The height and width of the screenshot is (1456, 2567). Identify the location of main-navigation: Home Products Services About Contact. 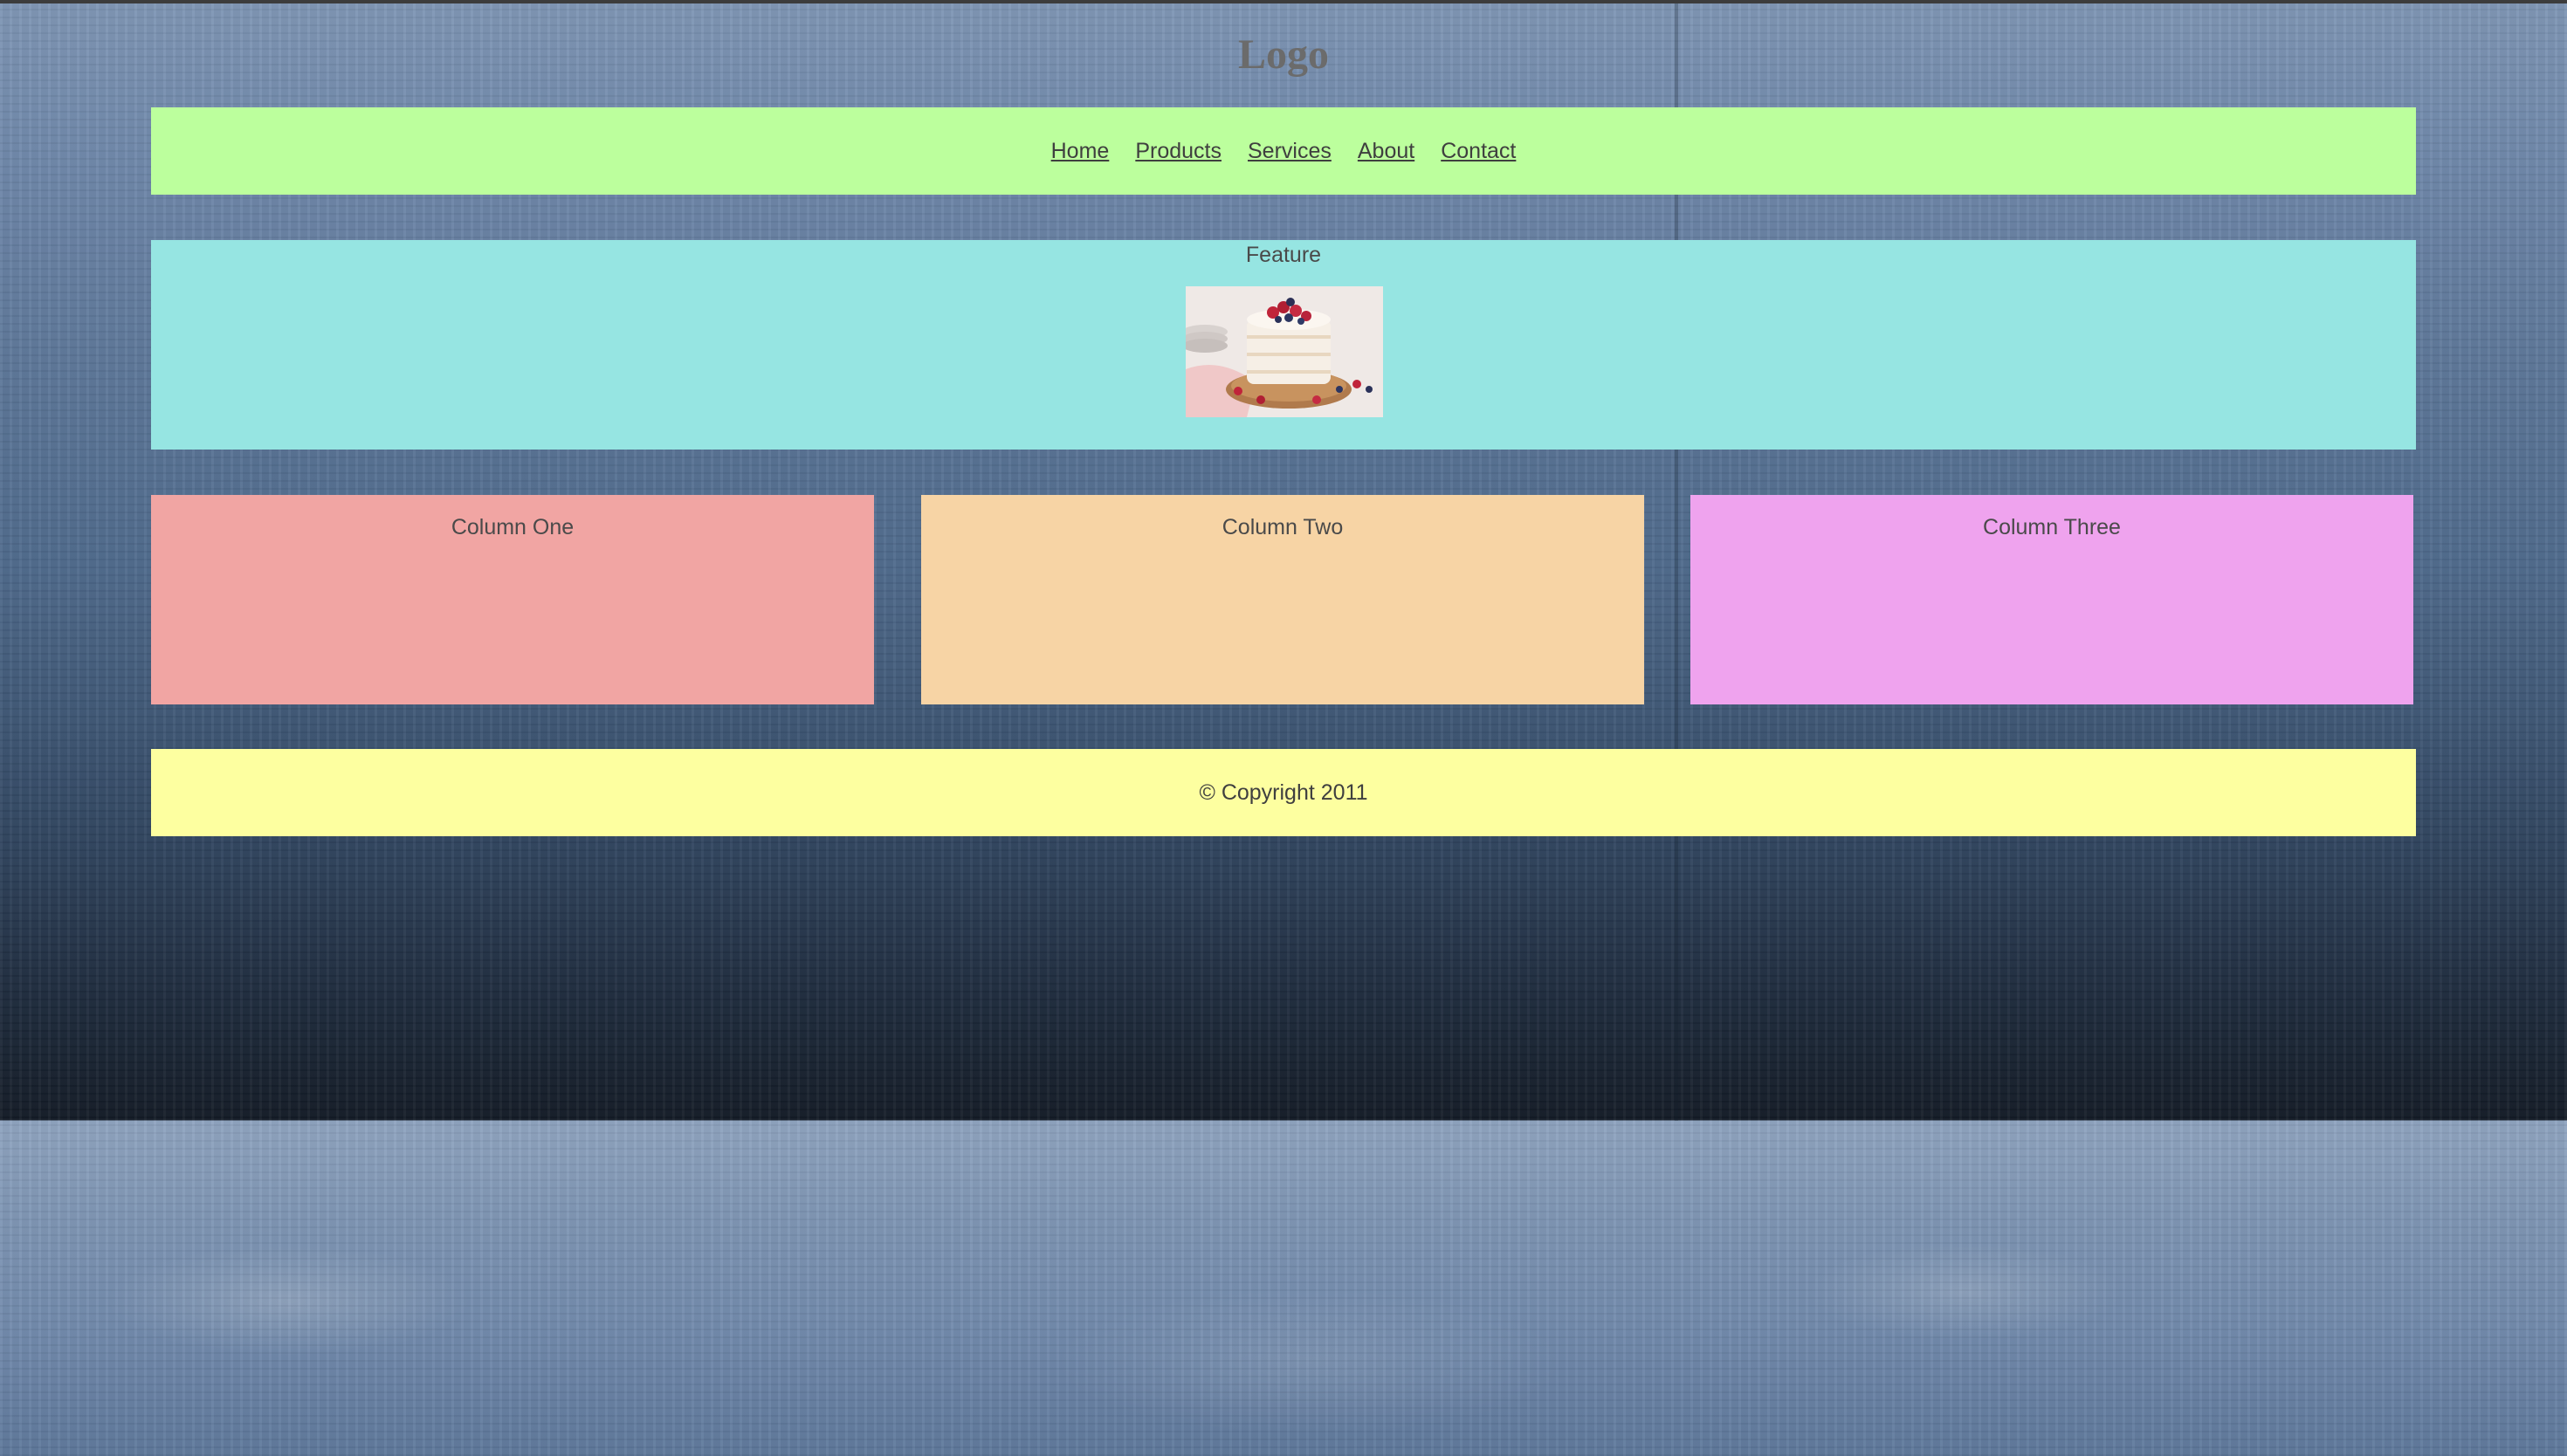
(1283, 151).